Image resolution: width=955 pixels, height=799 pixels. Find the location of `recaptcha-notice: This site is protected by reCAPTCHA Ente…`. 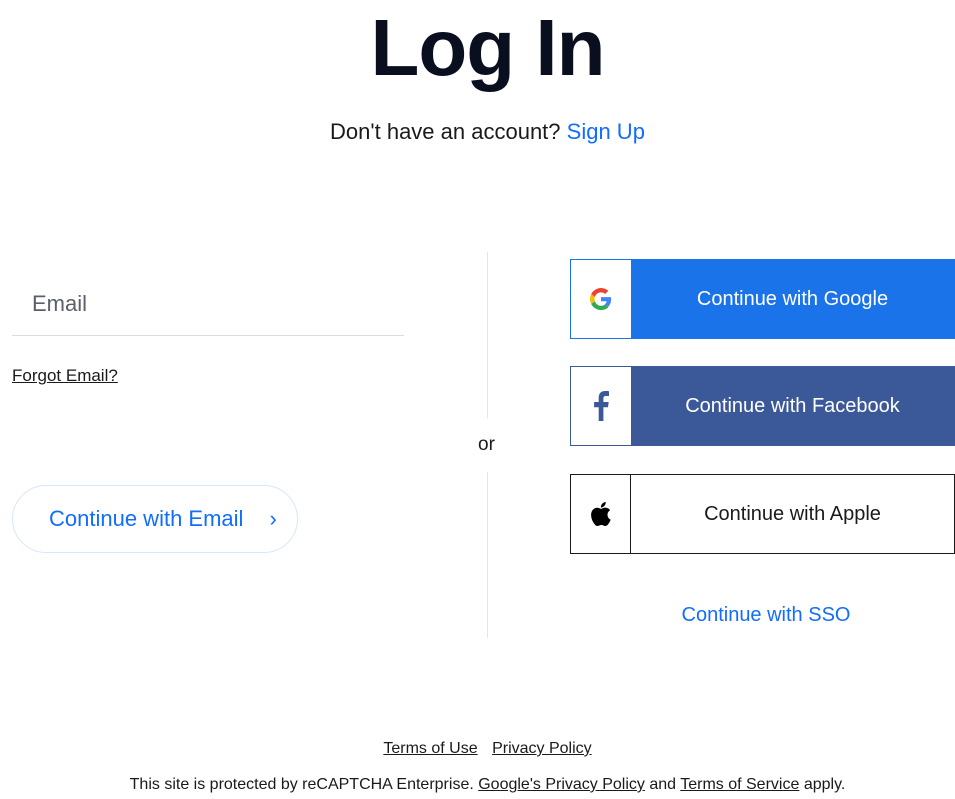

recaptcha-notice: This site is protected by reCAPTCHA Ente… is located at coordinates (477, 785).